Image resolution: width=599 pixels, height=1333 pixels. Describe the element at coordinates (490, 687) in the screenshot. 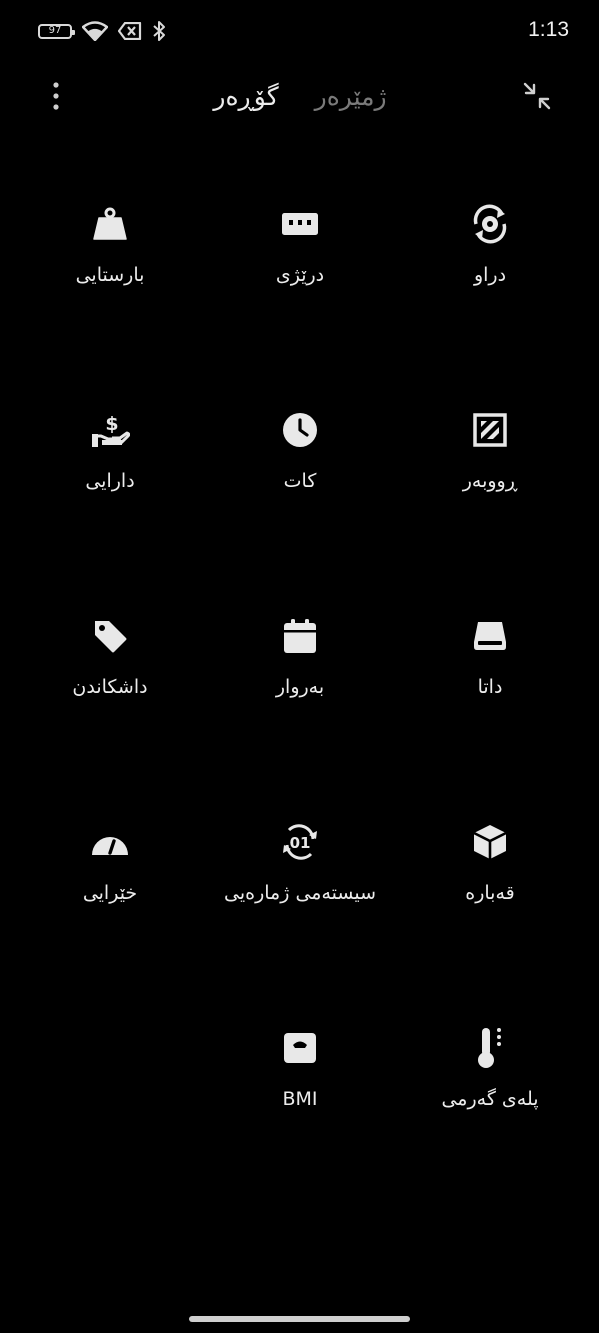

I see `converter-label: داتا` at that location.